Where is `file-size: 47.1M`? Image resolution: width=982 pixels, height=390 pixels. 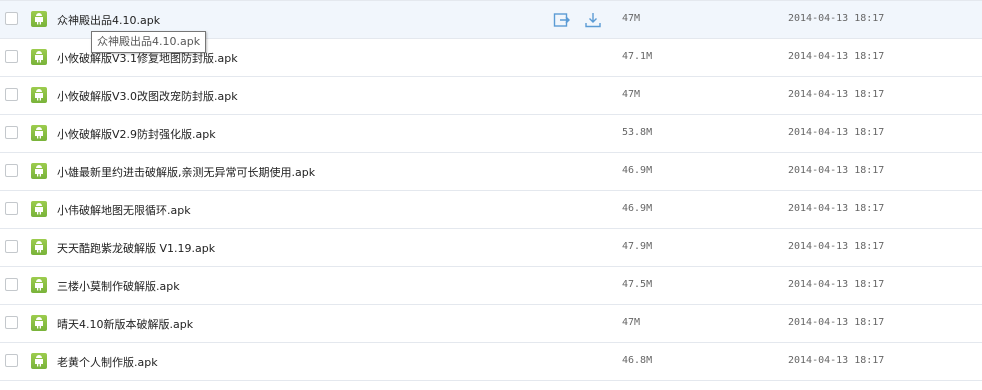 file-size: 47.1M is located at coordinates (637, 56).